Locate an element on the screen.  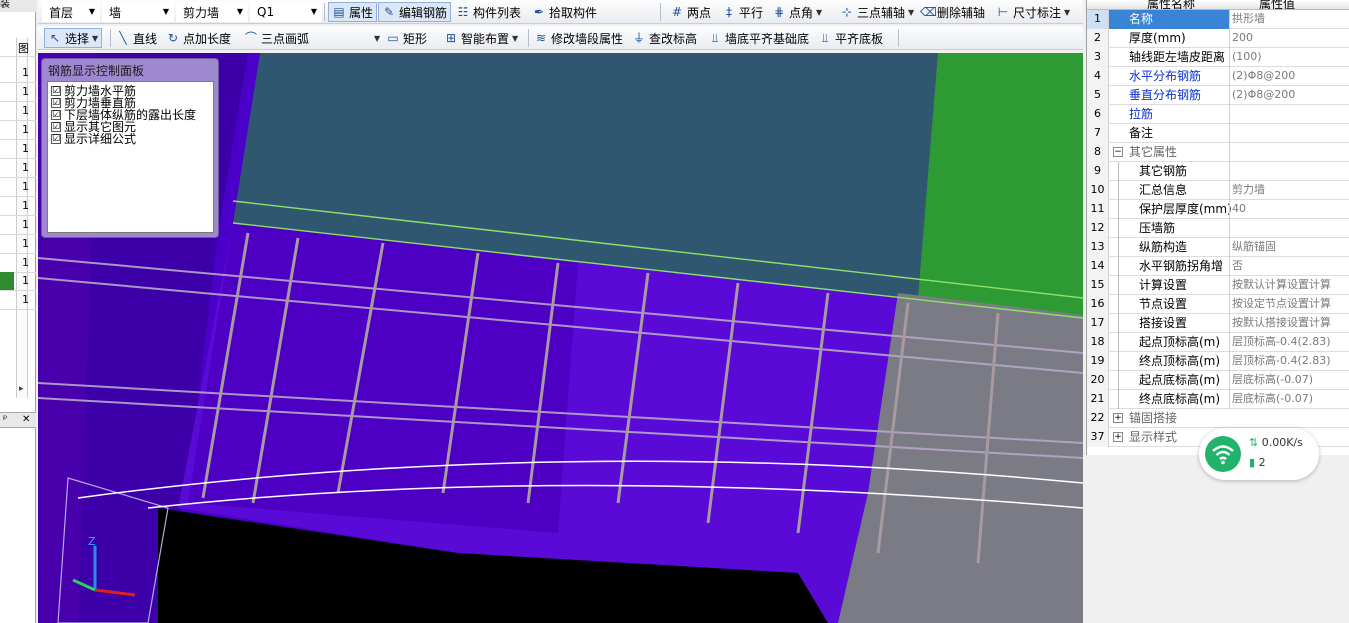
collapse-icon: − is located at coordinates (1118, 152).